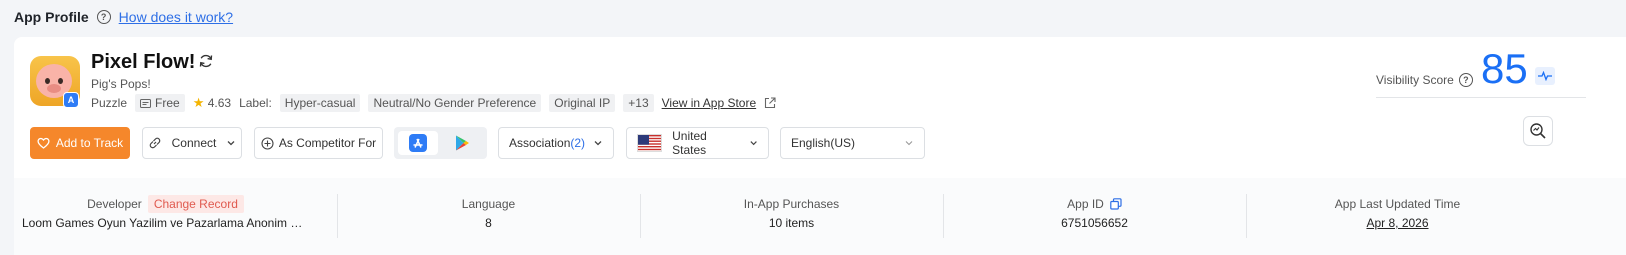  What do you see at coordinates (440, 143) in the screenshot?
I see `store-toggle` at bounding box center [440, 143].